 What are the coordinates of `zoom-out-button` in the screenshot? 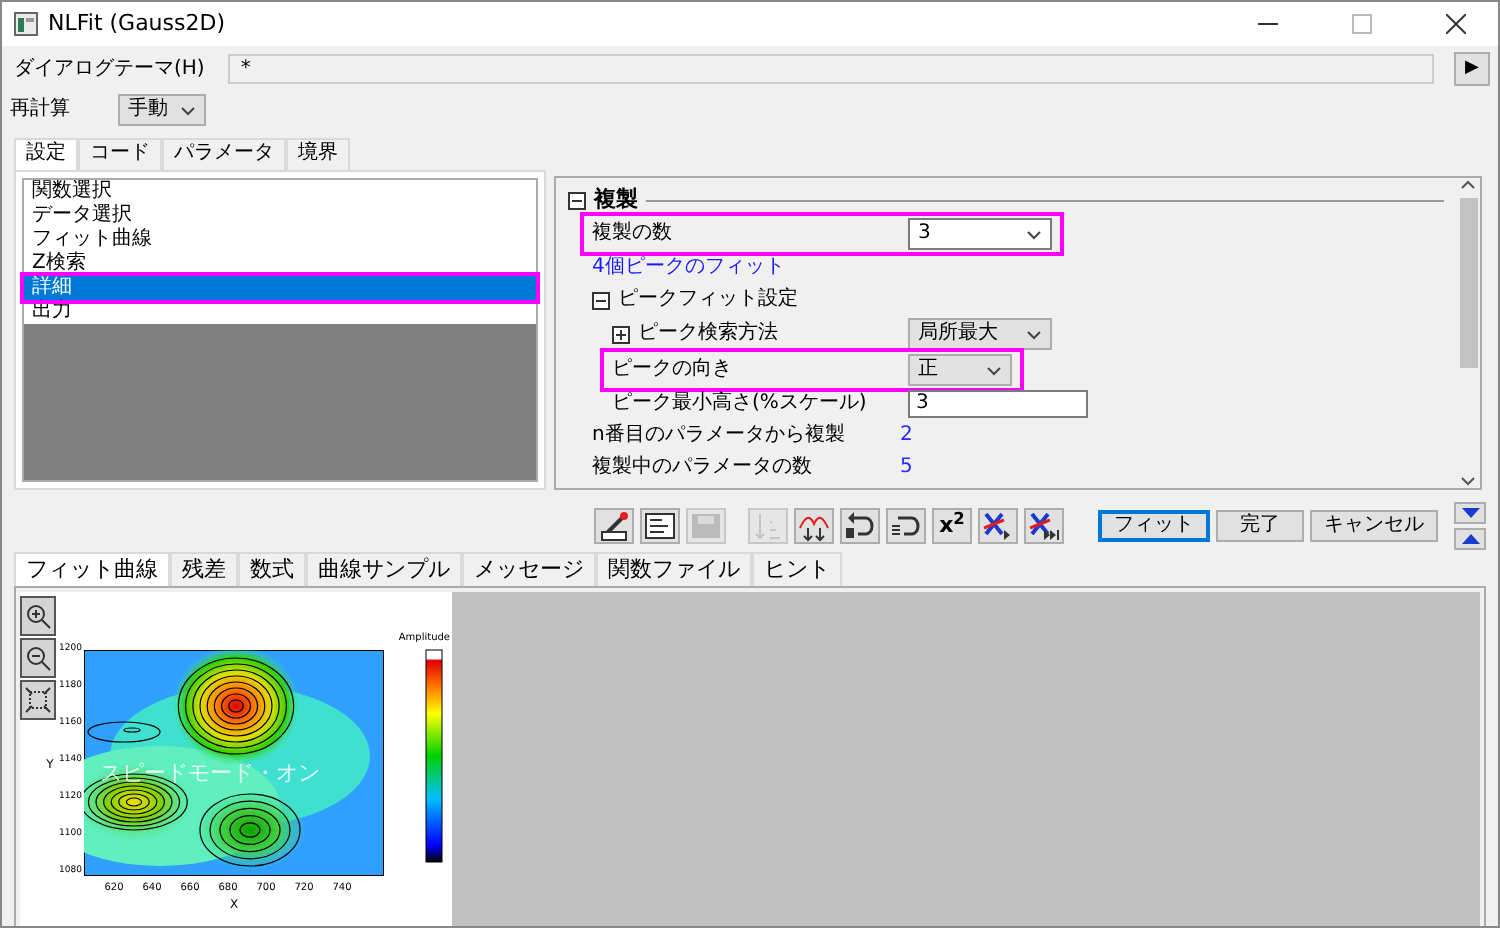 It's located at (38, 658).